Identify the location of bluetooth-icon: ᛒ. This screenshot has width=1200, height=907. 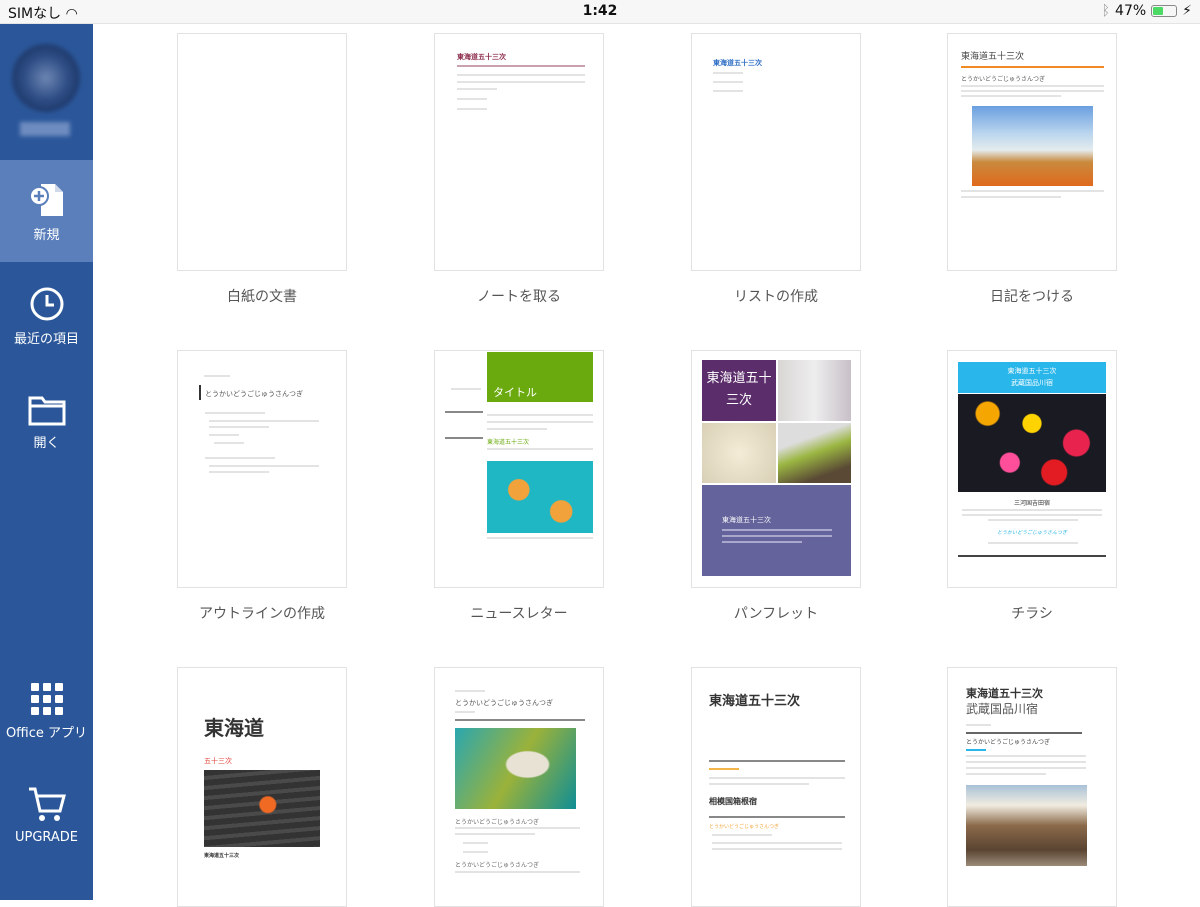
(1106, 11).